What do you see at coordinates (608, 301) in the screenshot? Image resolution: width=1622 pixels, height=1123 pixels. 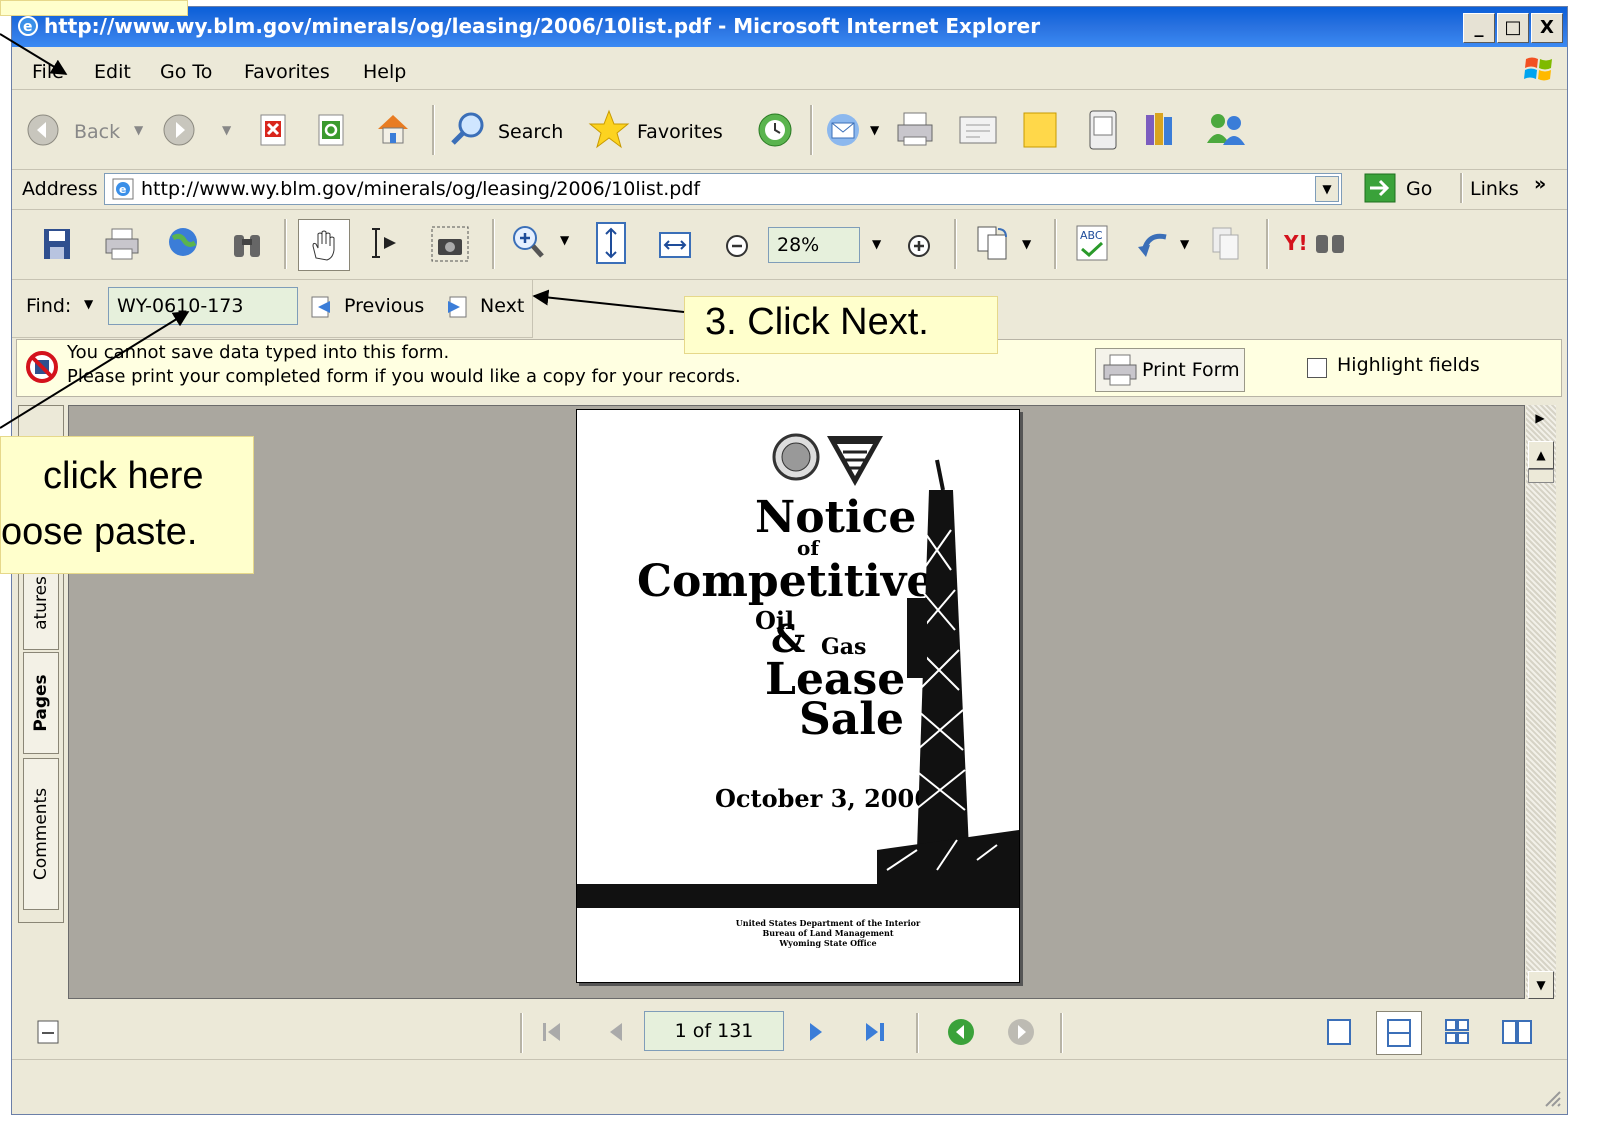 I see `arrow-to-next-button` at bounding box center [608, 301].